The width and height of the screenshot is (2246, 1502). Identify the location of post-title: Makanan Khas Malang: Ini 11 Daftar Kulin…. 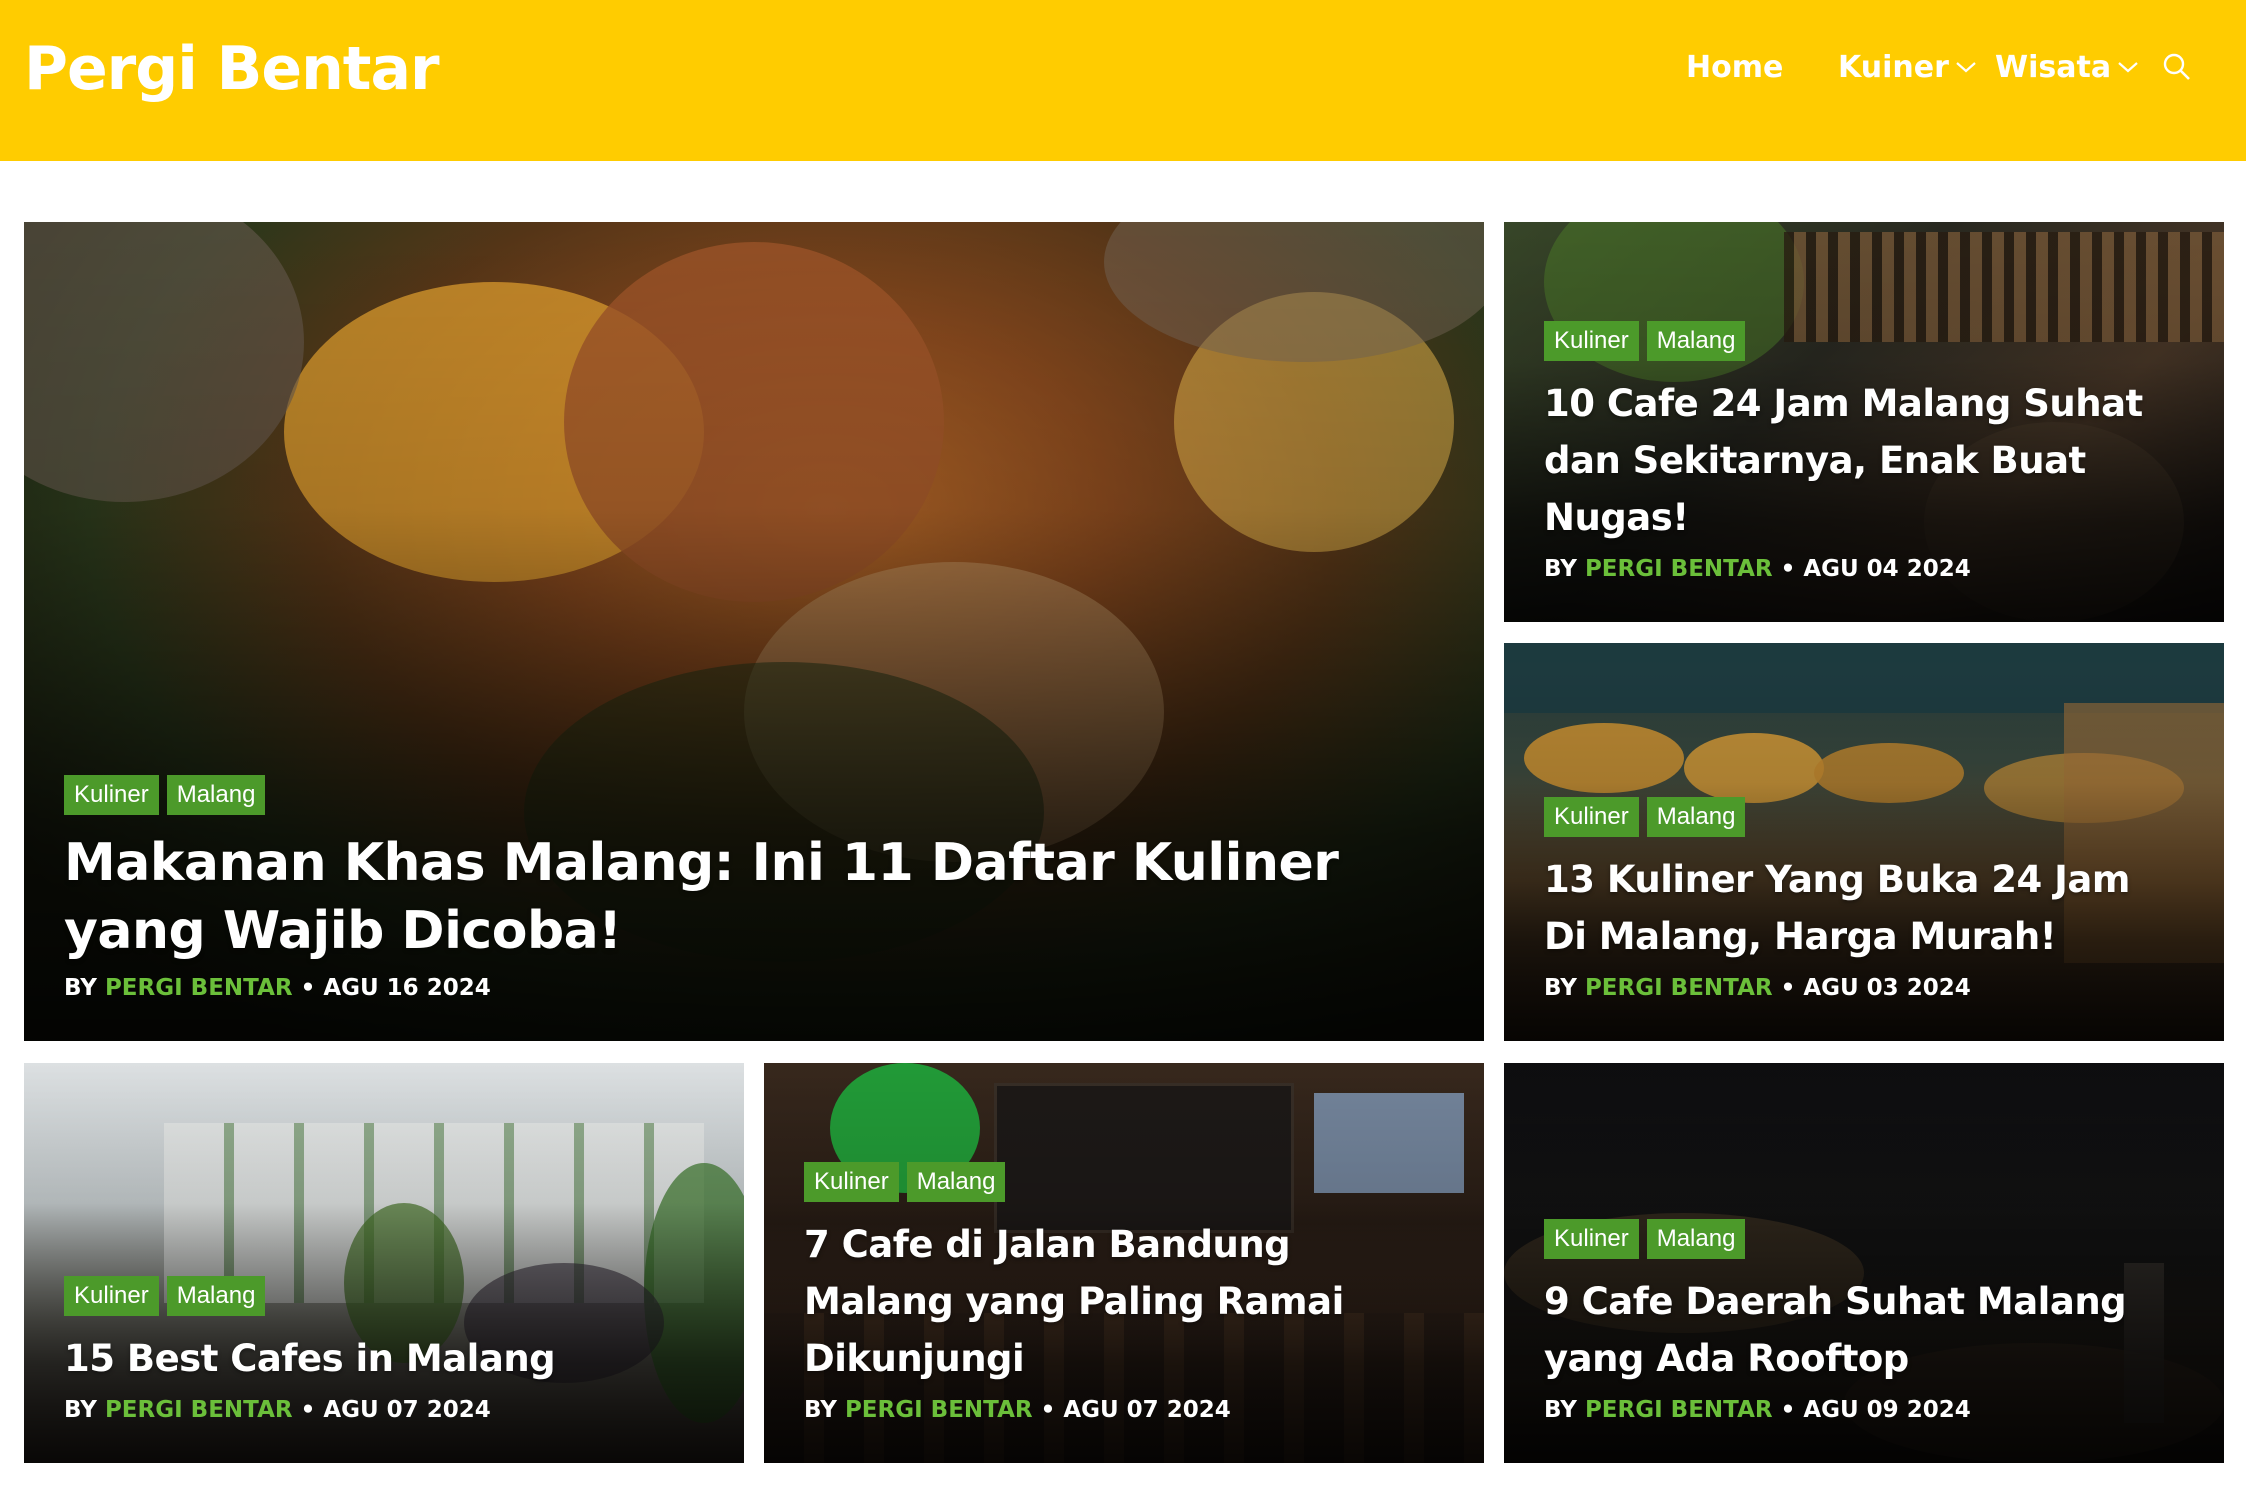
(754, 897).